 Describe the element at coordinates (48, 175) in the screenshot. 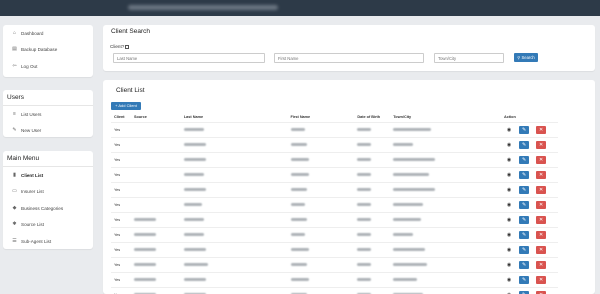

I see `sidebar-item-client-list: ▮ Client List` at that location.